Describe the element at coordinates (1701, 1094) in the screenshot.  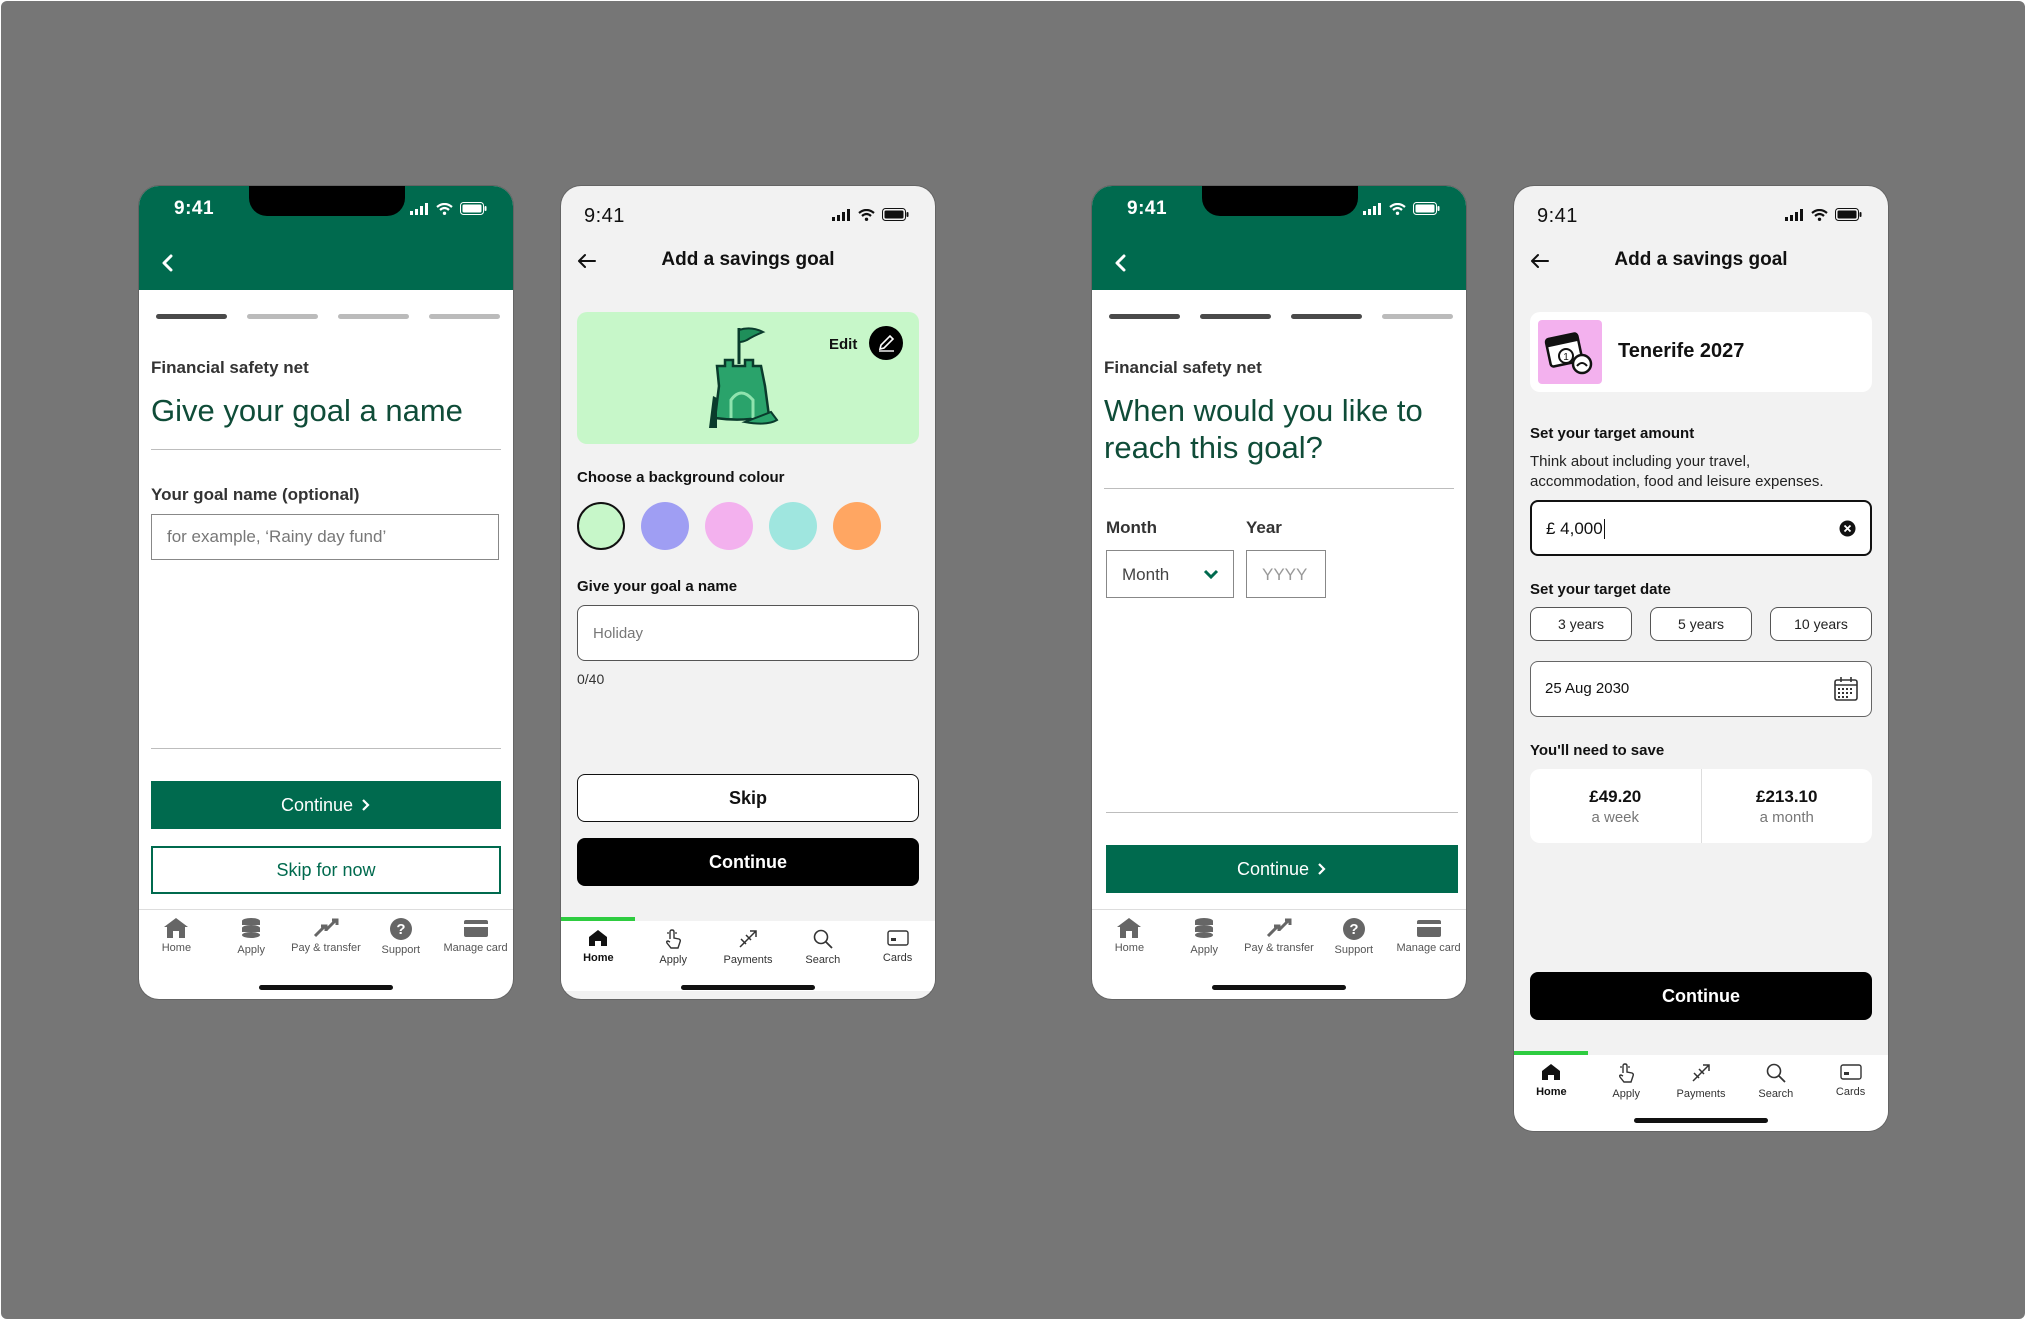
I see `tab-label: Payments` at that location.